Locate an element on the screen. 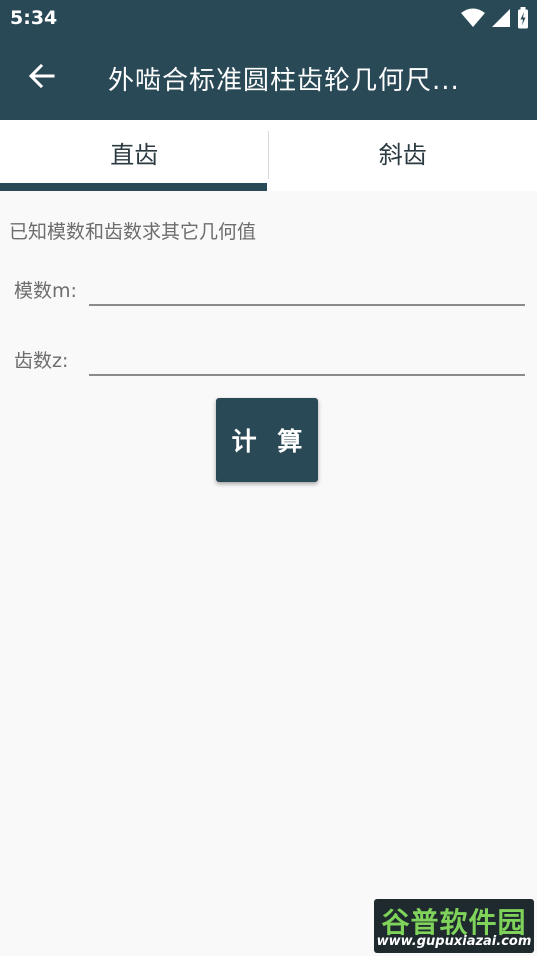 The width and height of the screenshot is (537, 956). teeth-input is located at coordinates (307, 354).